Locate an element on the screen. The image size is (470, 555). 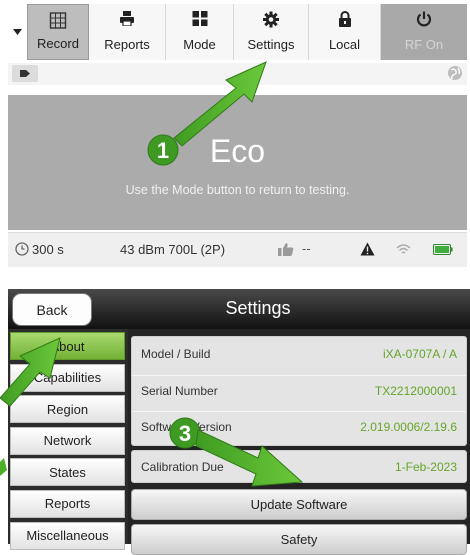
callout-badge-3: 3 is located at coordinates (185, 433).